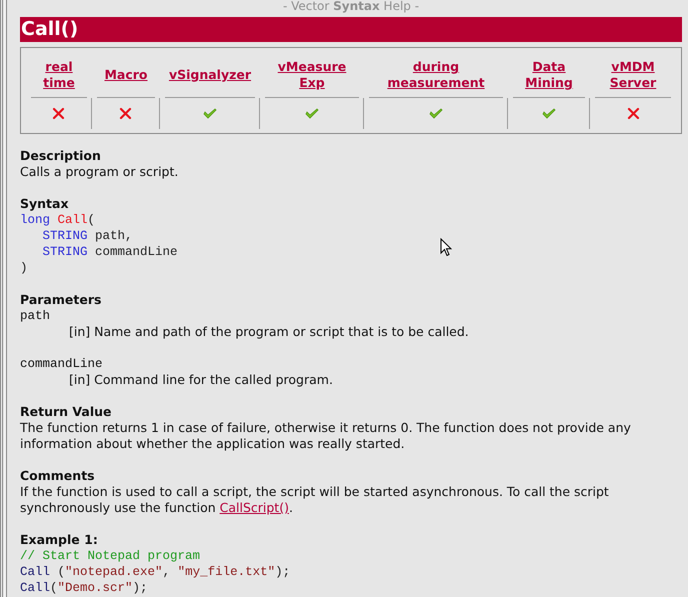  What do you see at coordinates (351, 29) in the screenshot?
I see `page-title-bar: Call()` at bounding box center [351, 29].